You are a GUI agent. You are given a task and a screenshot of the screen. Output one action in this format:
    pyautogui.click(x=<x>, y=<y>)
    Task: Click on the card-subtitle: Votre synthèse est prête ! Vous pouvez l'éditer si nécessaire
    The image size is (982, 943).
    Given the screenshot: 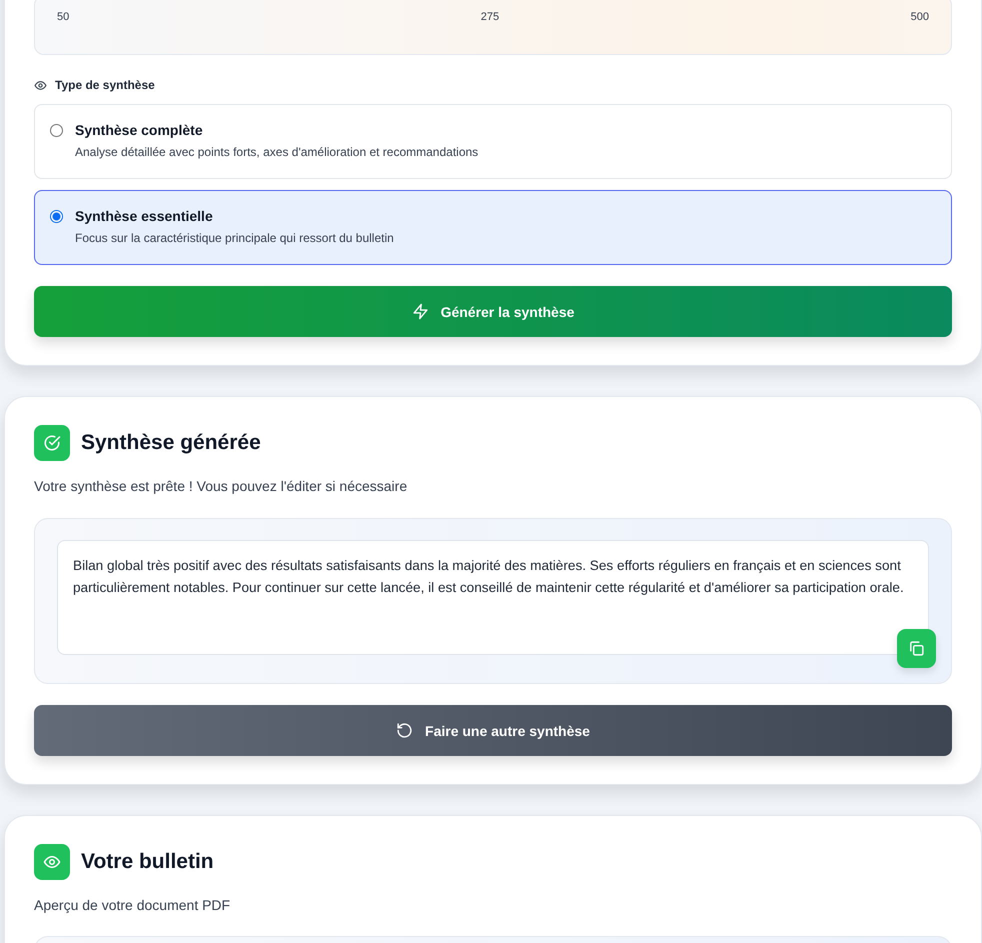 What is the action you would take?
    pyautogui.click(x=221, y=486)
    